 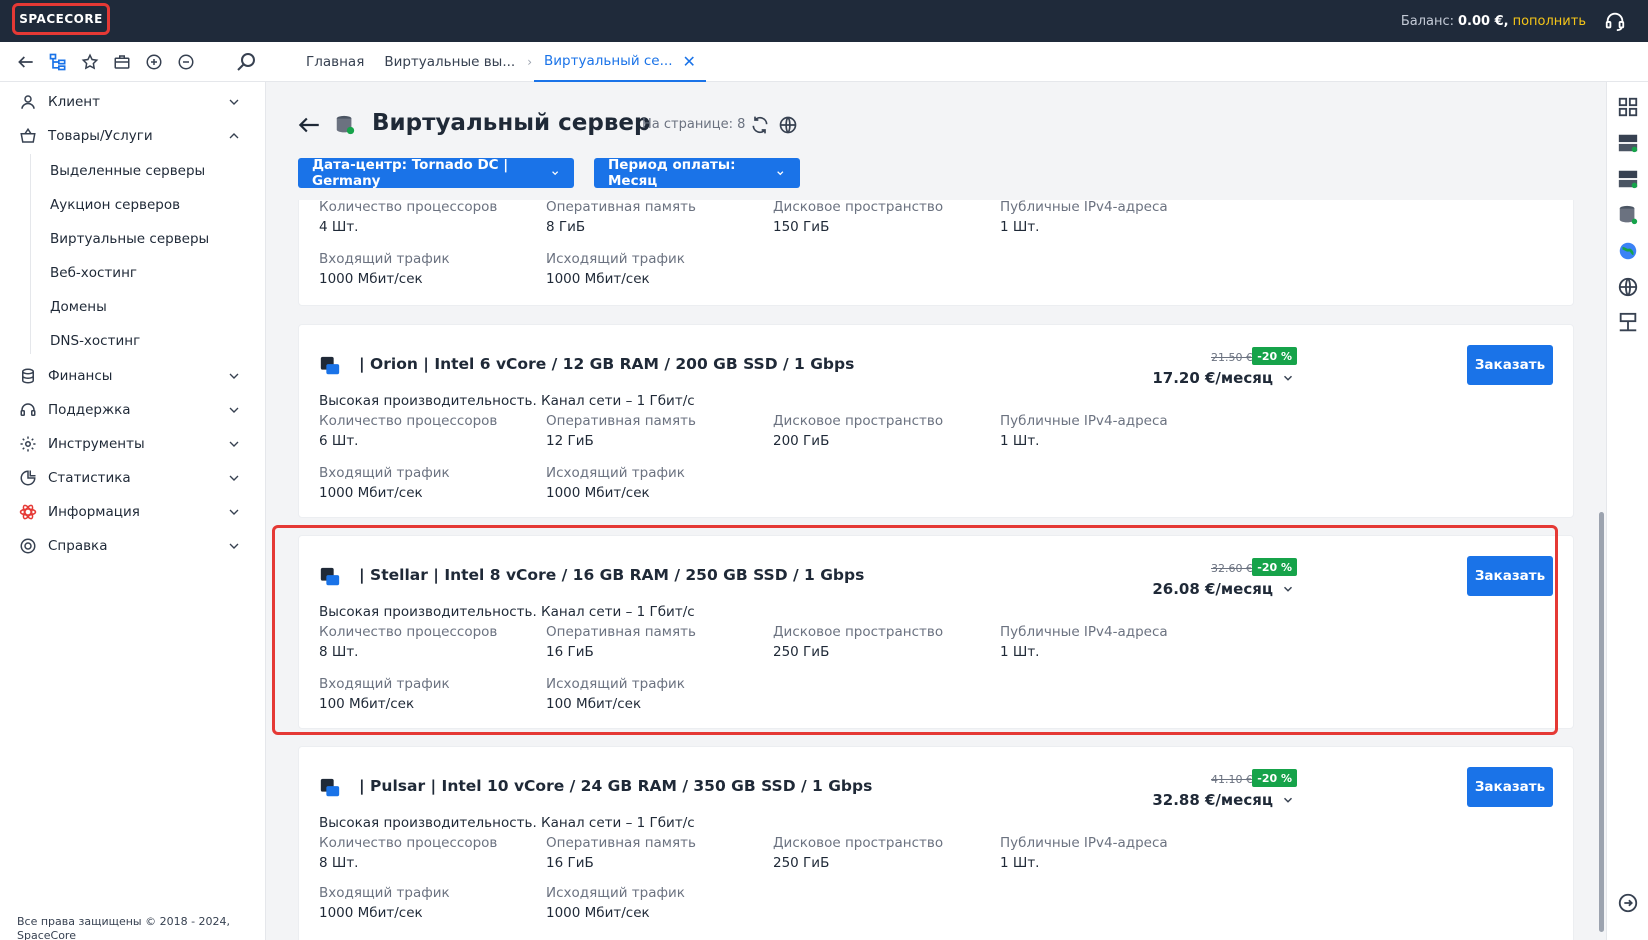 What do you see at coordinates (309, 125) in the screenshot?
I see `back-arrow-icon` at bounding box center [309, 125].